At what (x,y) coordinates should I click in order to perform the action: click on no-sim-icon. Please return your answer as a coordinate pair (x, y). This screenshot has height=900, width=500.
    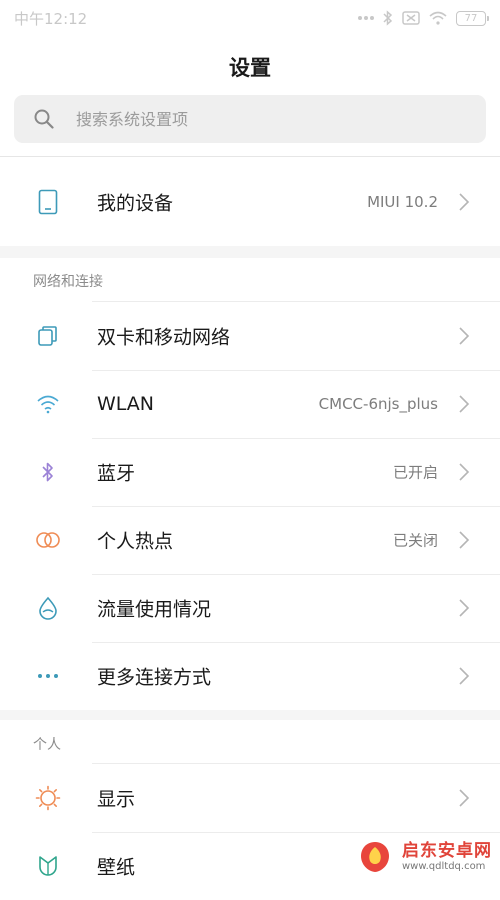
    Looking at the image, I should click on (411, 18).